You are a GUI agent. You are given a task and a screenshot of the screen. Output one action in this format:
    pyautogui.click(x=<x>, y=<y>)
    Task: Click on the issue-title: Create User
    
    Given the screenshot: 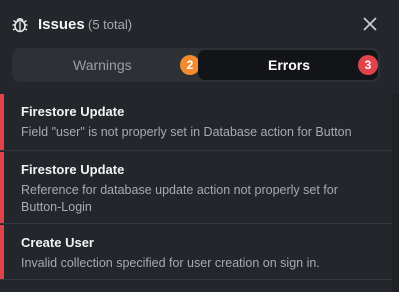 What is the action you would take?
    pyautogui.click(x=57, y=242)
    